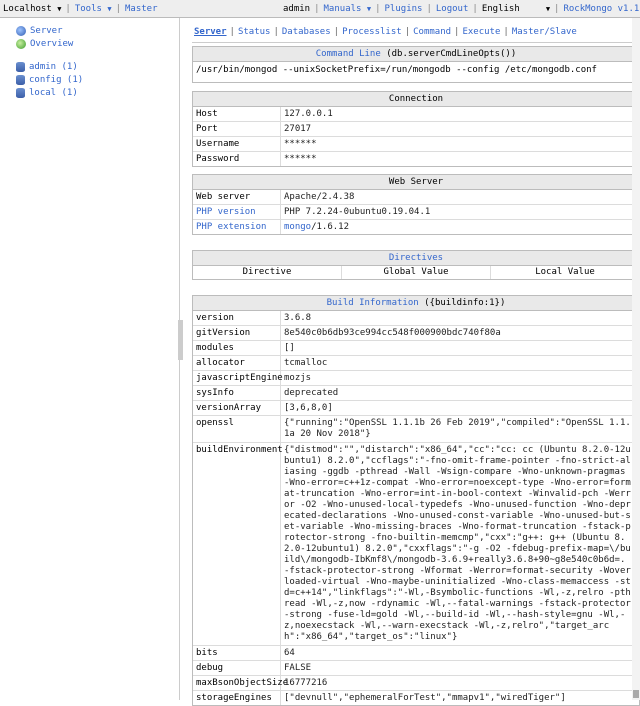 This screenshot has width=640, height=706. Describe the element at coordinates (44, 43) in the screenshot. I see `sidebar-item-overview: Overview` at that location.